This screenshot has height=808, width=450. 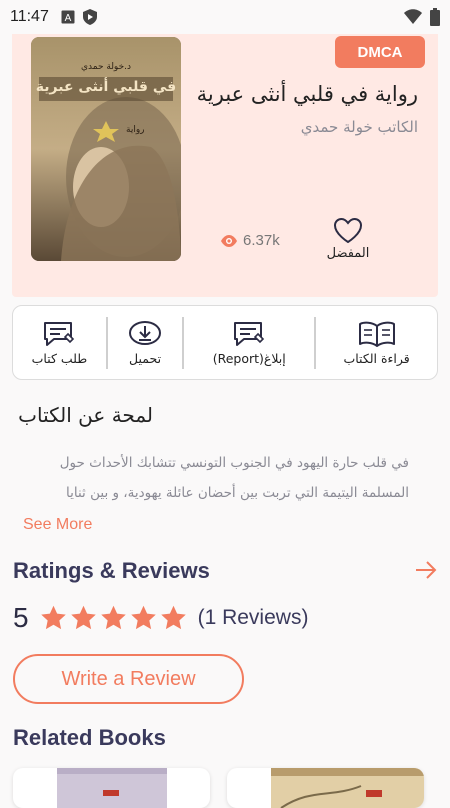 I want to click on download-button: تحميل, so click(x=145, y=342).